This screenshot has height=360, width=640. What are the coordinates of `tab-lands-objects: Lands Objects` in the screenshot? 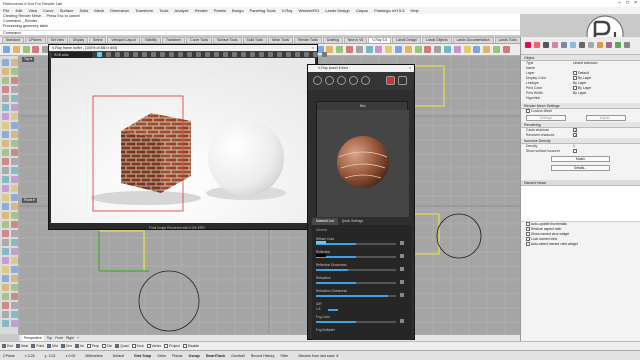 It's located at (436, 40).